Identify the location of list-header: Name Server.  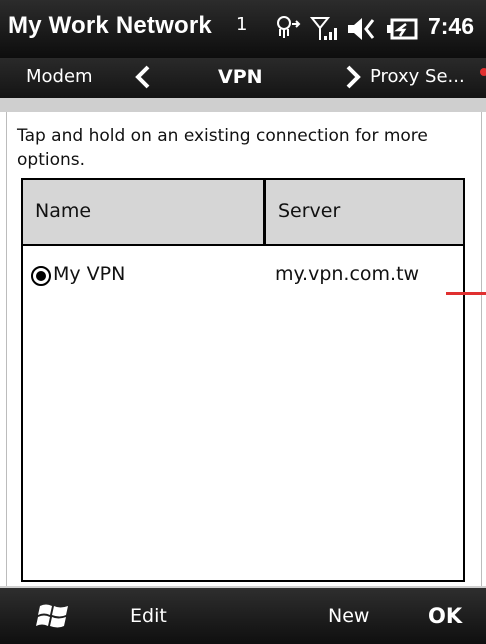
(243, 213).